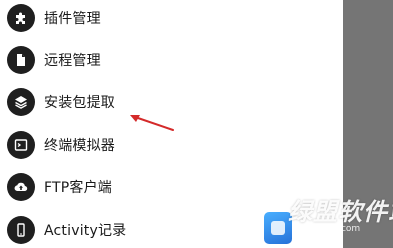 Image resolution: width=393 pixels, height=248 pixels. What do you see at coordinates (85, 231) in the screenshot?
I see `menu-item-label: Activity记录` at bounding box center [85, 231].